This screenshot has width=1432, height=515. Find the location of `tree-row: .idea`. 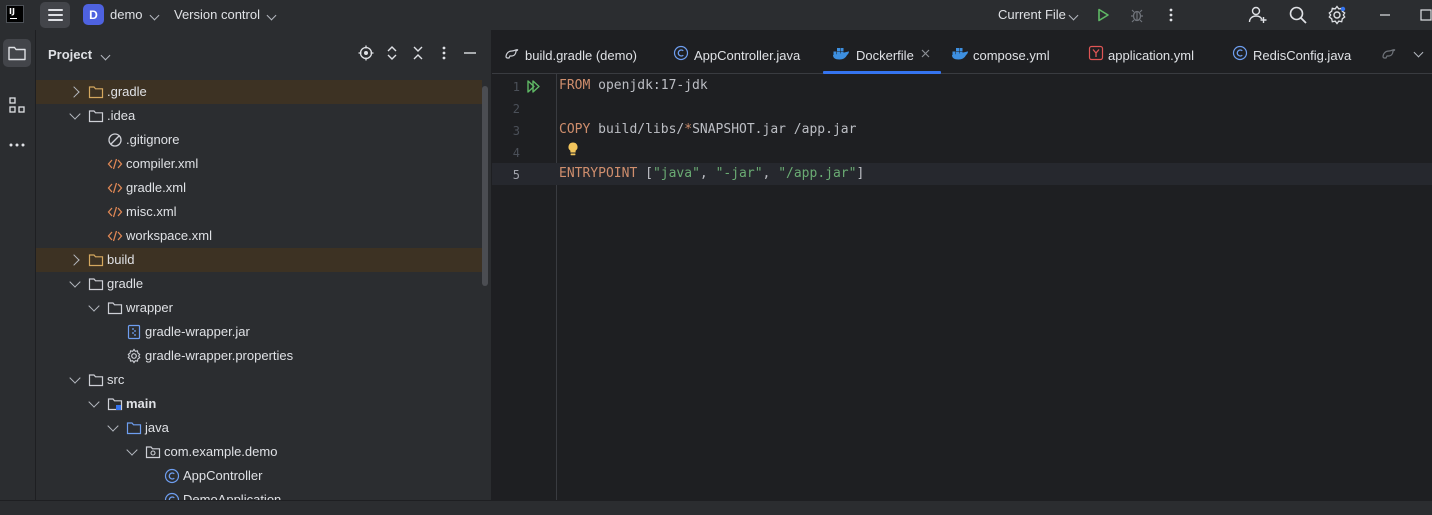

tree-row: .idea is located at coordinates (259, 116).